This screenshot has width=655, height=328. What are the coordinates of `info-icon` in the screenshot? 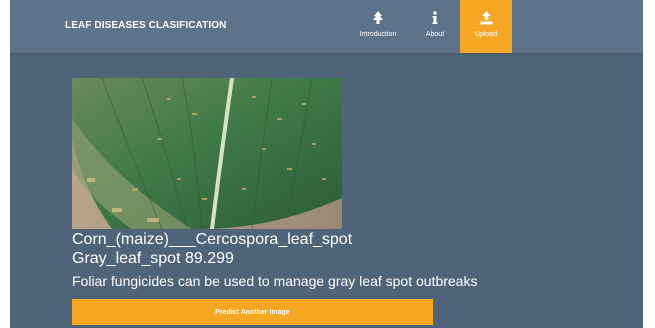 It's located at (435, 18).